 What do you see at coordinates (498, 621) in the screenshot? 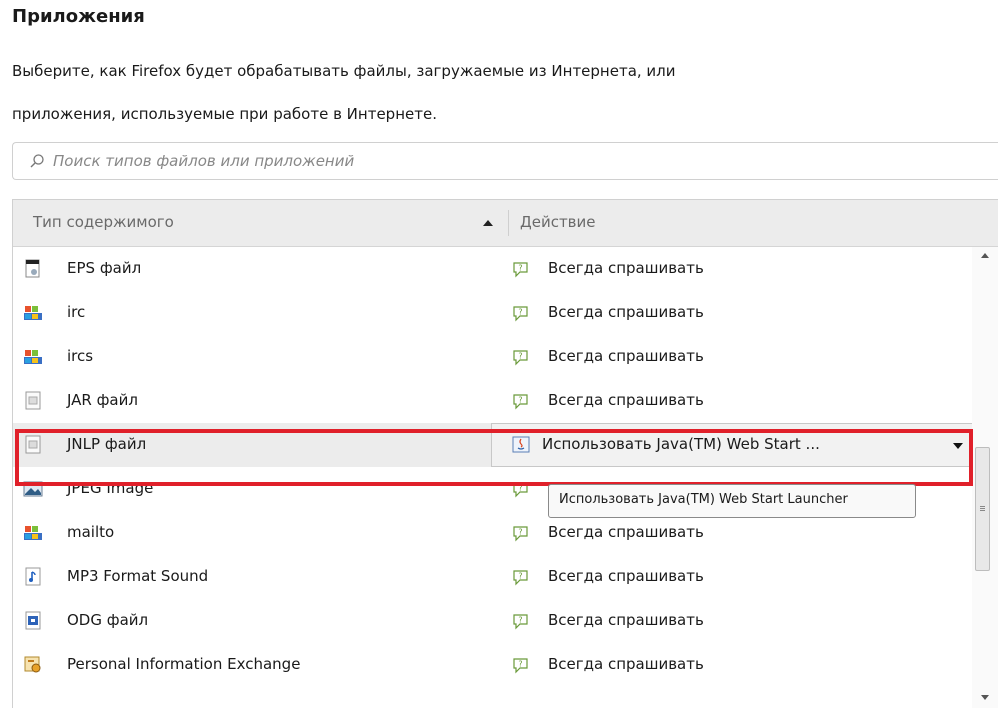
I see `table-row: ODG файл ? Всегда спрашивать` at bounding box center [498, 621].